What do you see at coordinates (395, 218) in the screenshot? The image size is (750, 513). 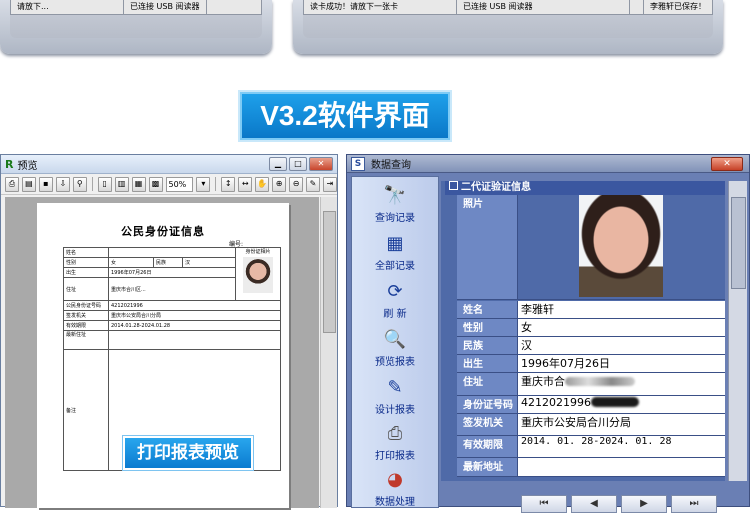 I see `nav-label: 查询记录` at bounding box center [395, 218].